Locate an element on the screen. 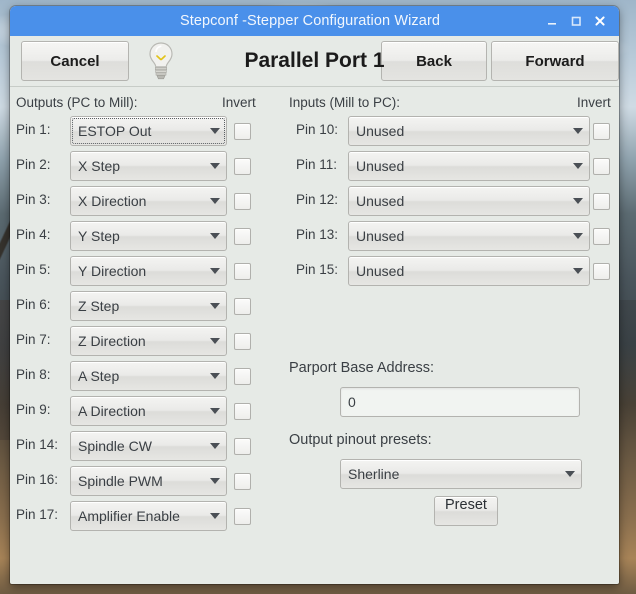 Image resolution: width=636 pixels, height=594 pixels. back-button: Back is located at coordinates (434, 61).